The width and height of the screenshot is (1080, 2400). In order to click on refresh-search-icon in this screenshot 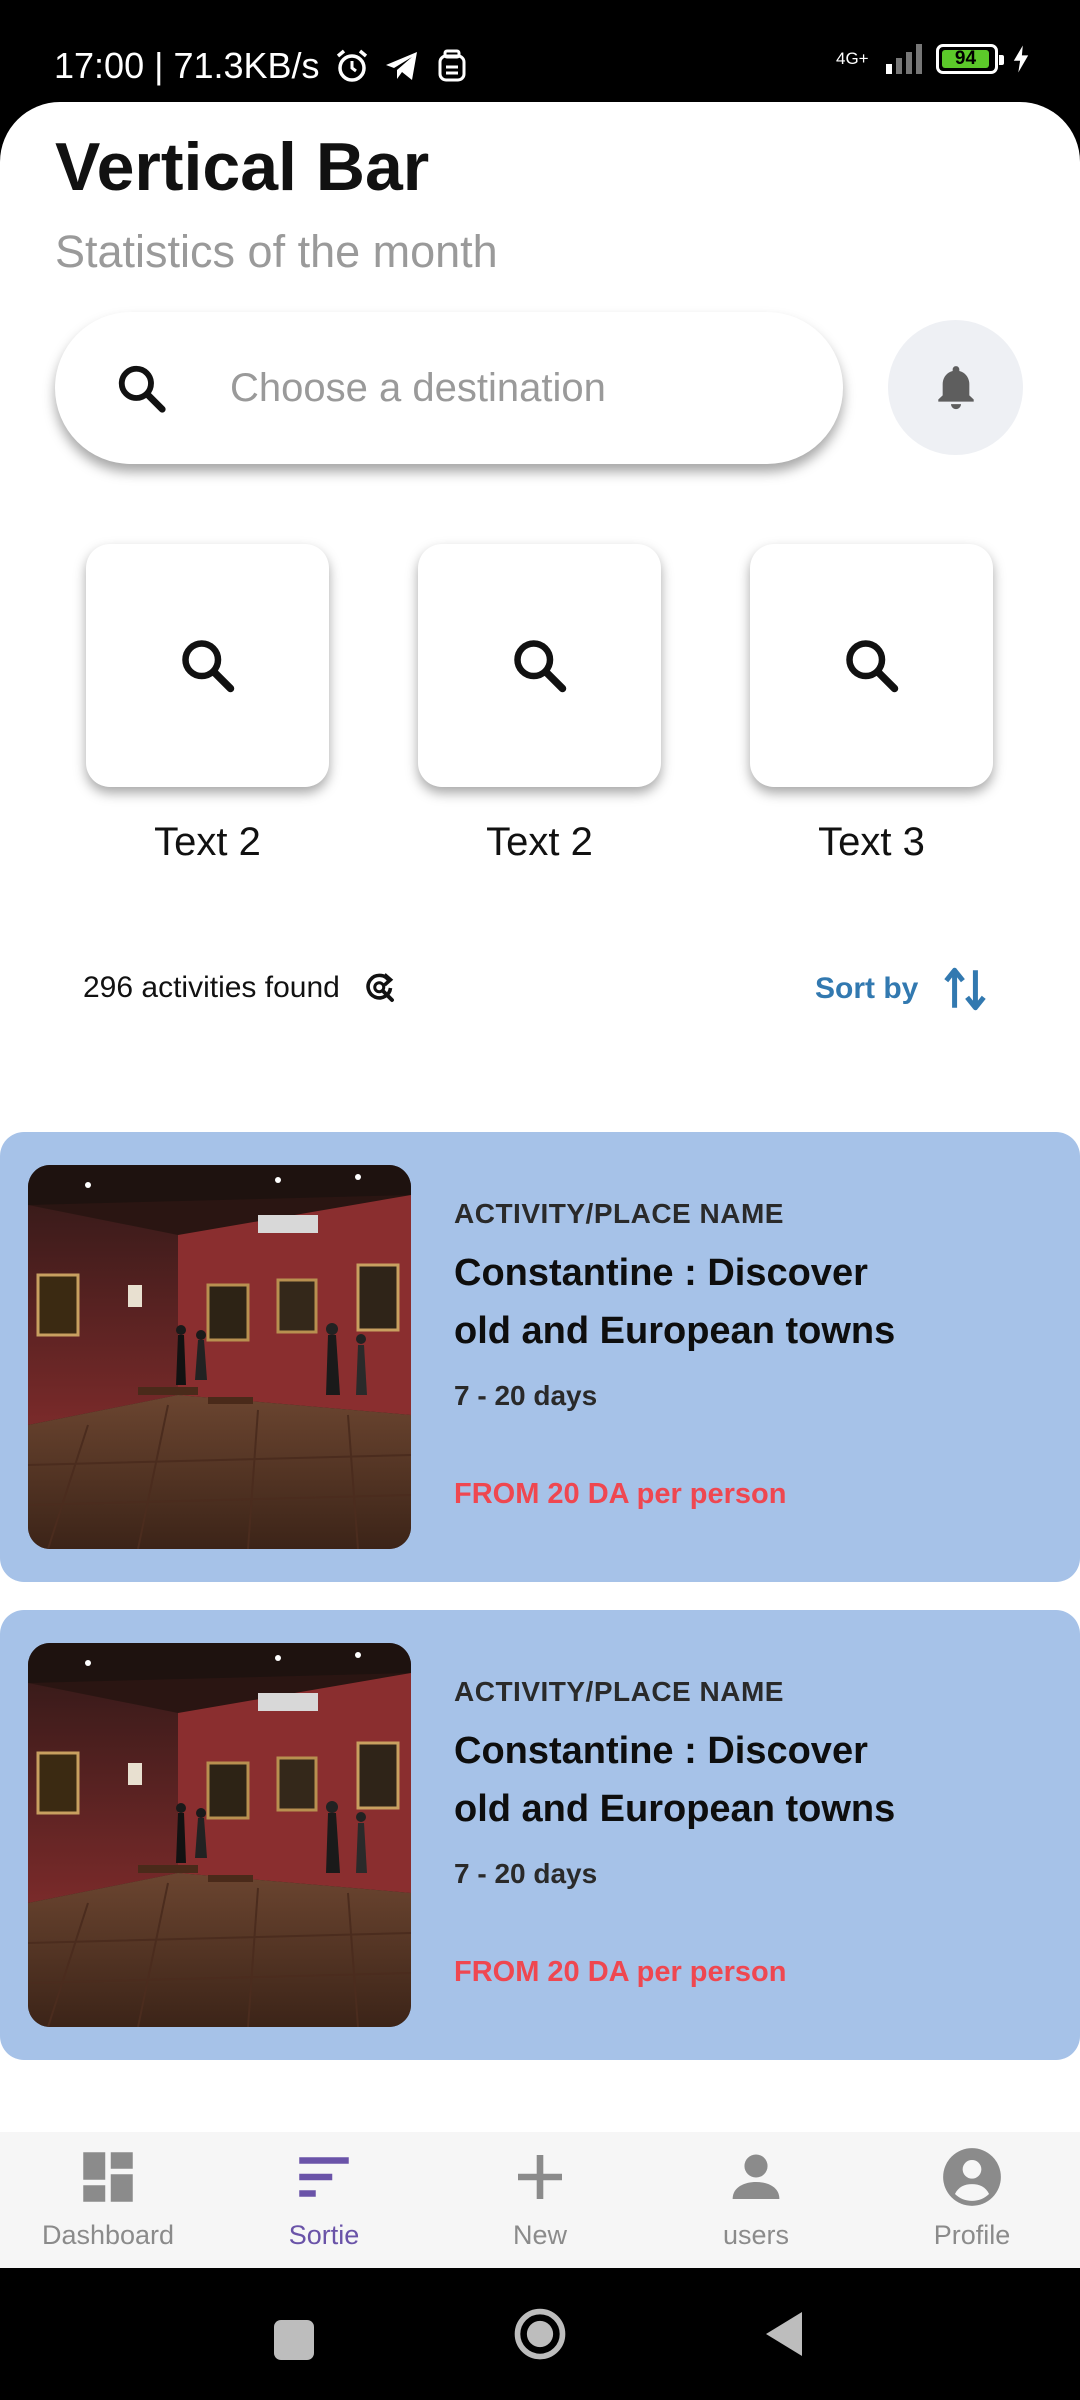, I will do `click(380, 988)`.